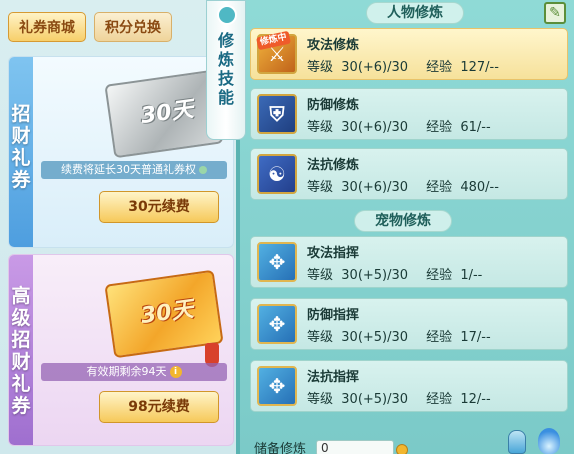 This screenshot has height=454, width=574. I want to click on skill-row-attack-magic: ⚔ 修炼中 攻法修炼 等级 30(+6)/30 经验 127/--, so click(409, 54).